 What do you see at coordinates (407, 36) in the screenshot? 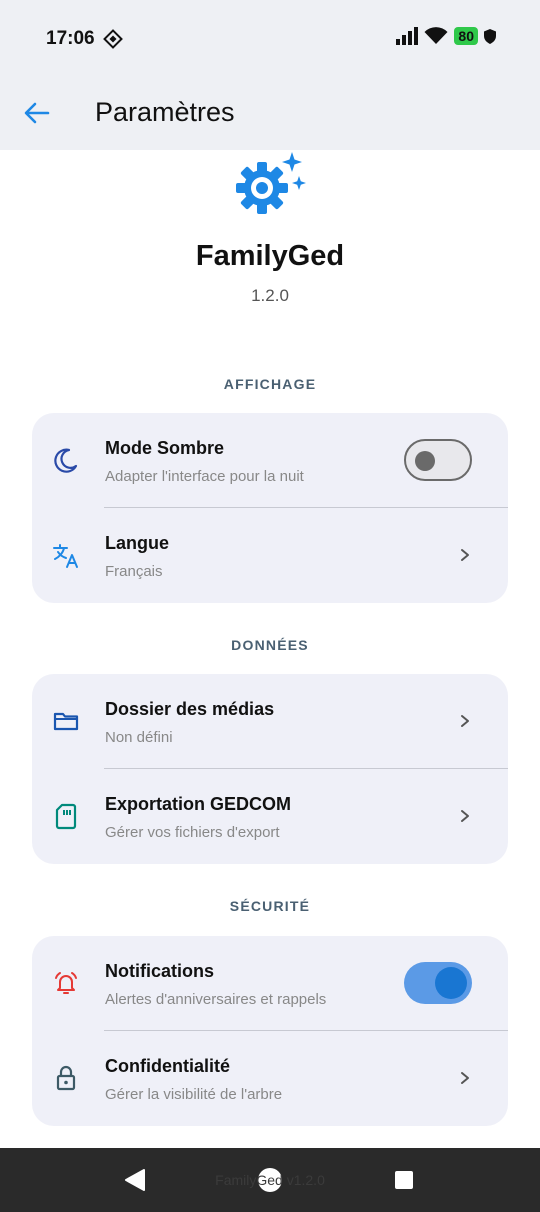
I see `signal-icon` at bounding box center [407, 36].